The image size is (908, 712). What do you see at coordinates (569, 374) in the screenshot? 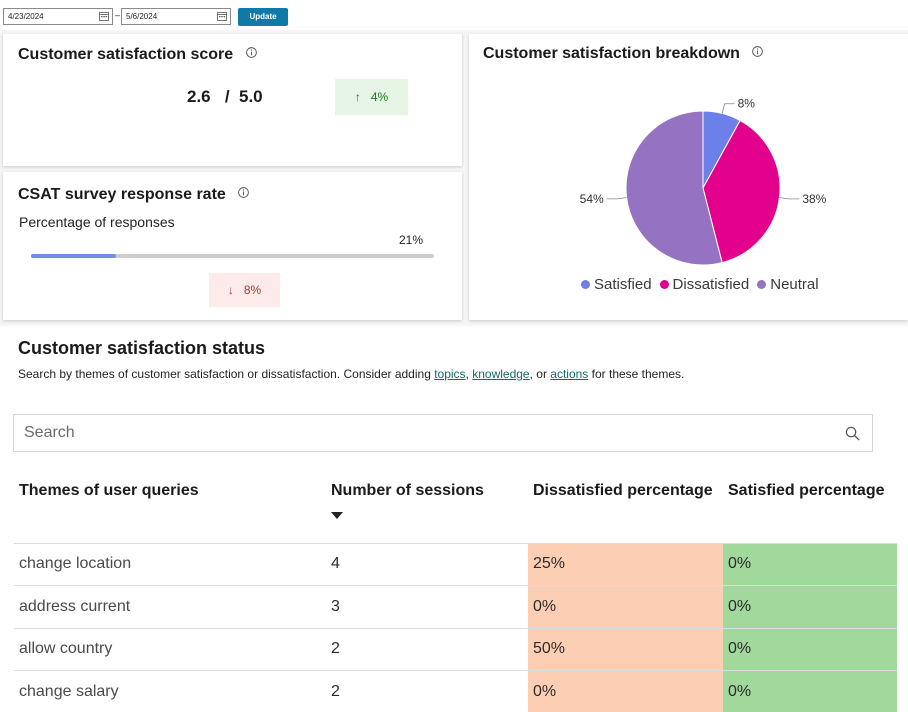
I see `actions-link: actions` at bounding box center [569, 374].